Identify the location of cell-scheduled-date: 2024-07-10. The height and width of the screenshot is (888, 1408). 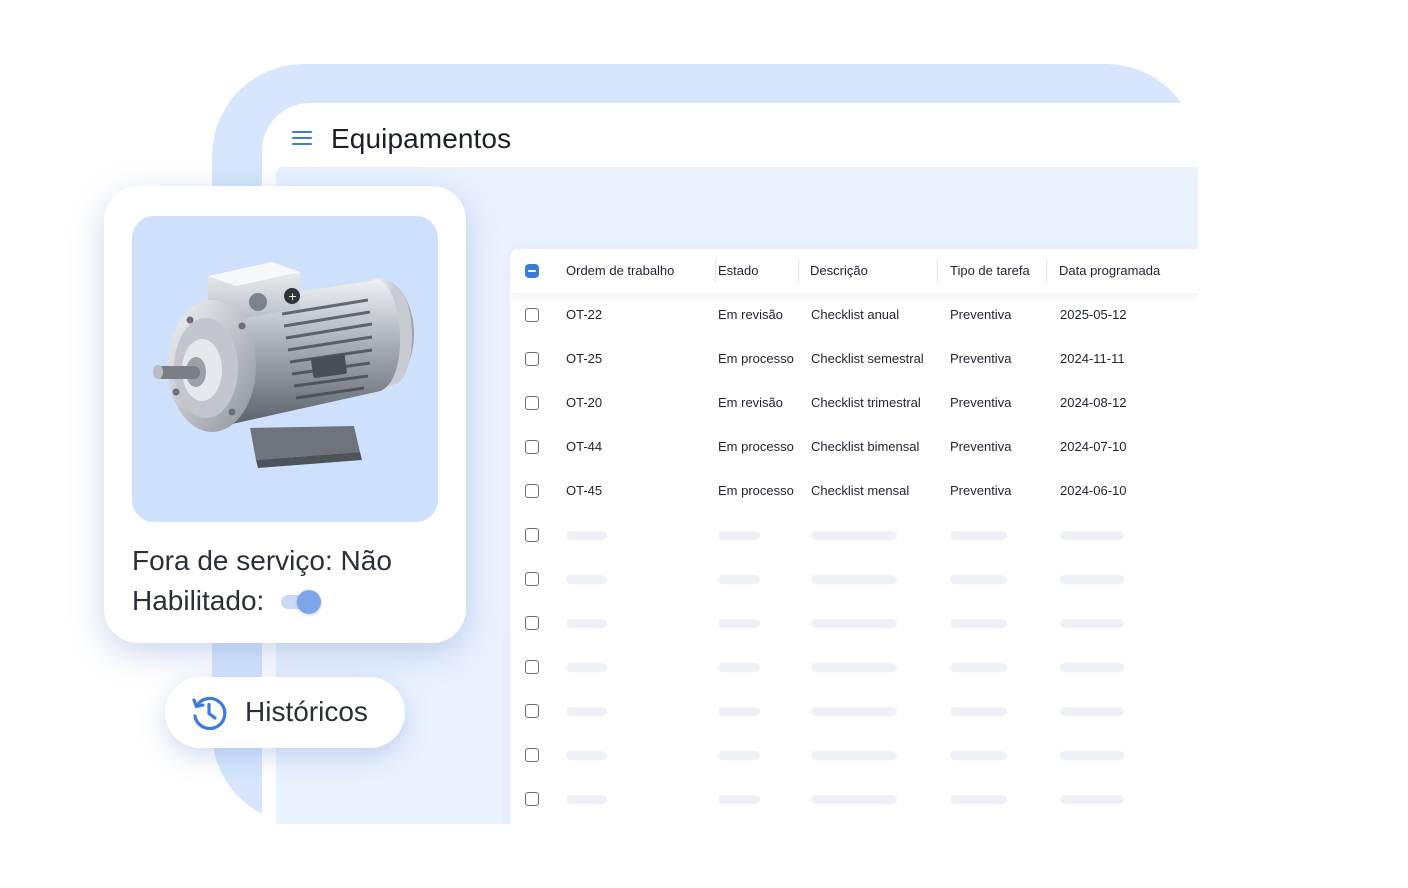
(1093, 446).